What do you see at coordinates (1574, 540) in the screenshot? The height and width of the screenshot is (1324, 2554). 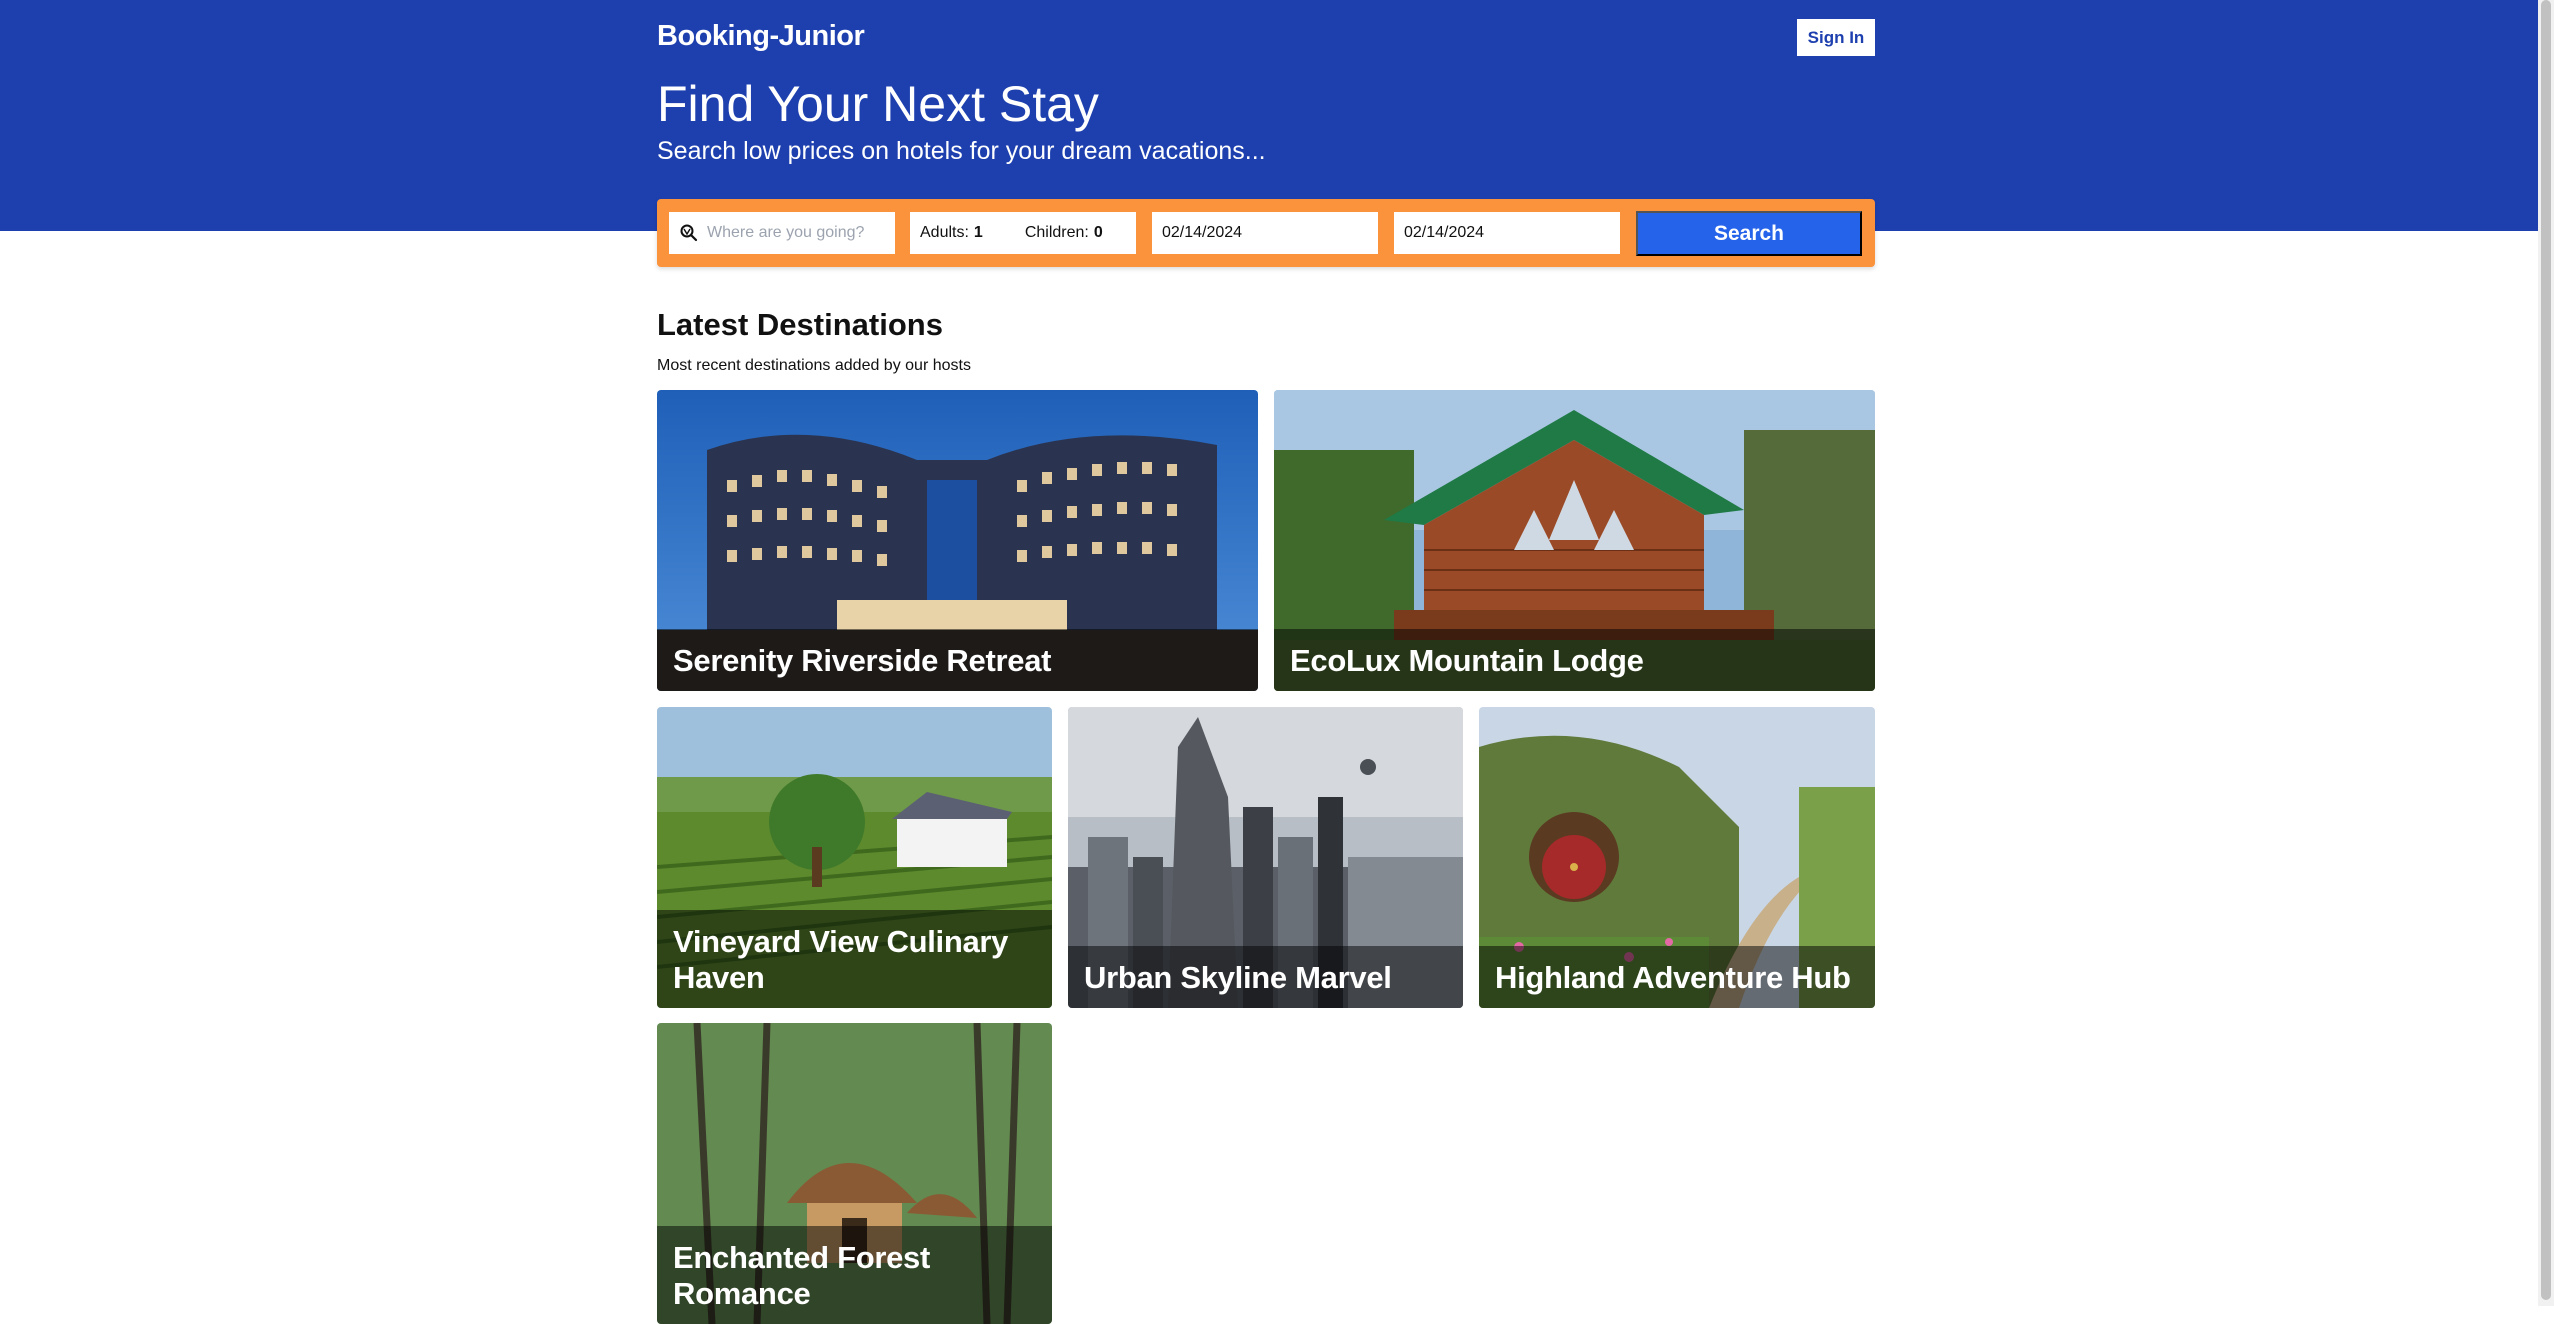 I see `destination-card: EcoLux Mountain Lodge` at bounding box center [1574, 540].